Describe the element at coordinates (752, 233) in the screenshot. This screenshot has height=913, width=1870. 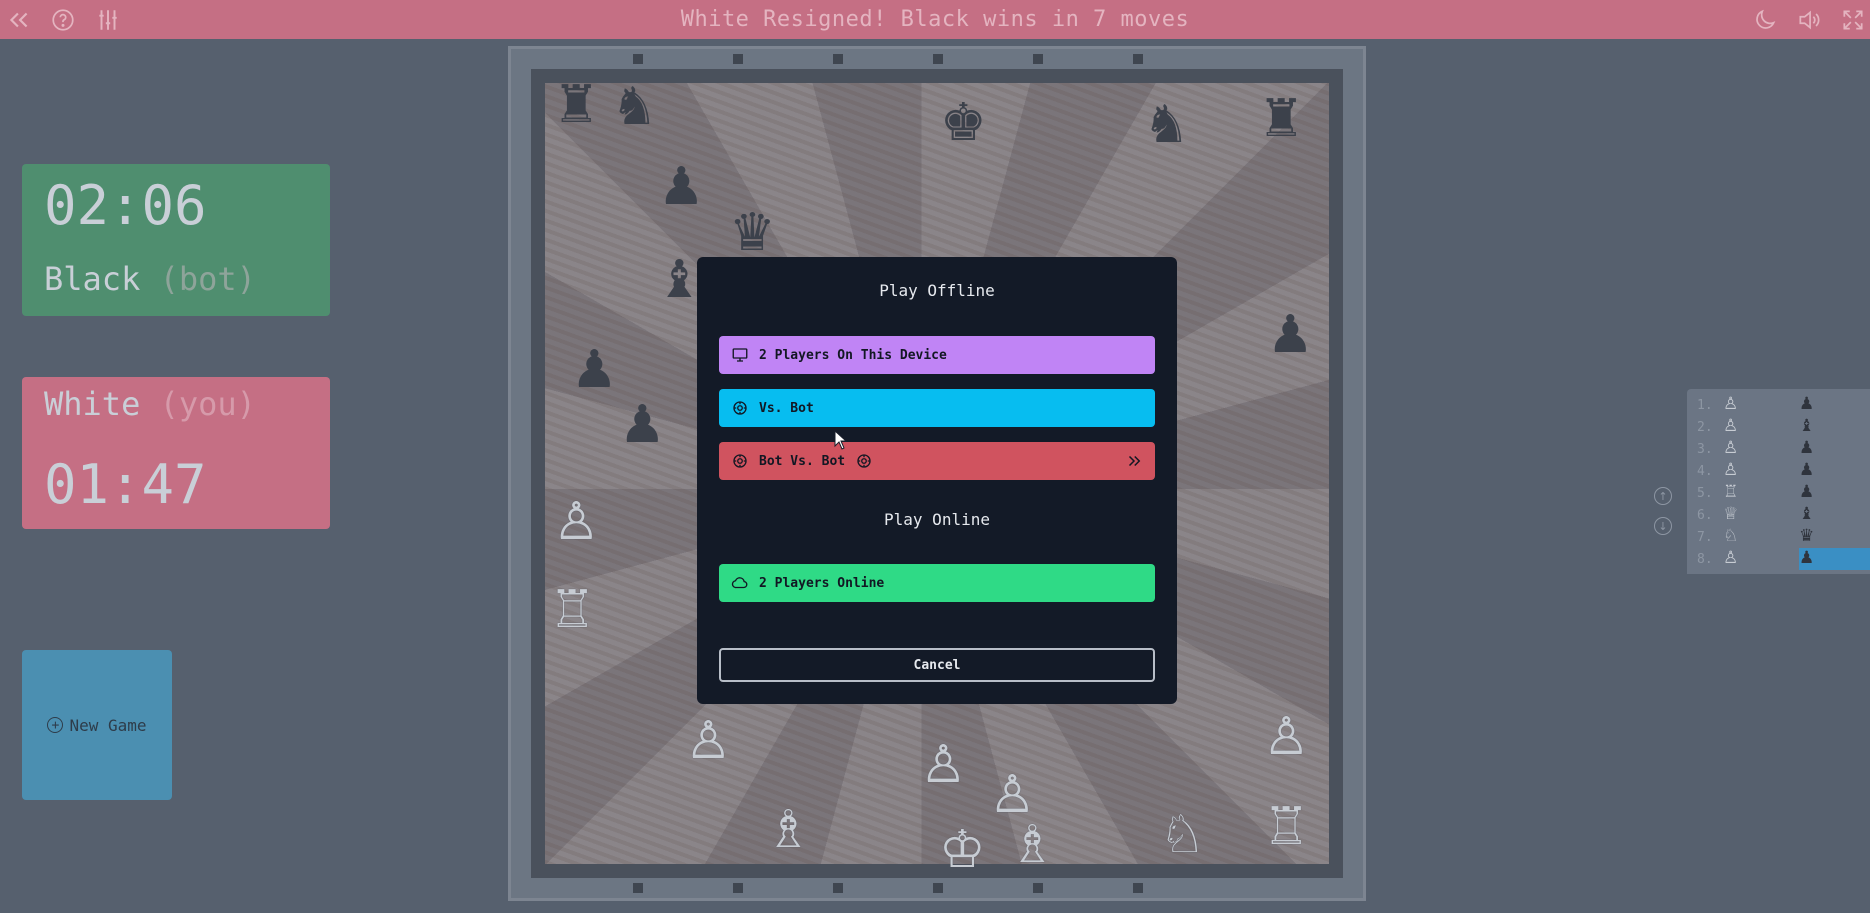
I see `black-queen: ♛` at that location.